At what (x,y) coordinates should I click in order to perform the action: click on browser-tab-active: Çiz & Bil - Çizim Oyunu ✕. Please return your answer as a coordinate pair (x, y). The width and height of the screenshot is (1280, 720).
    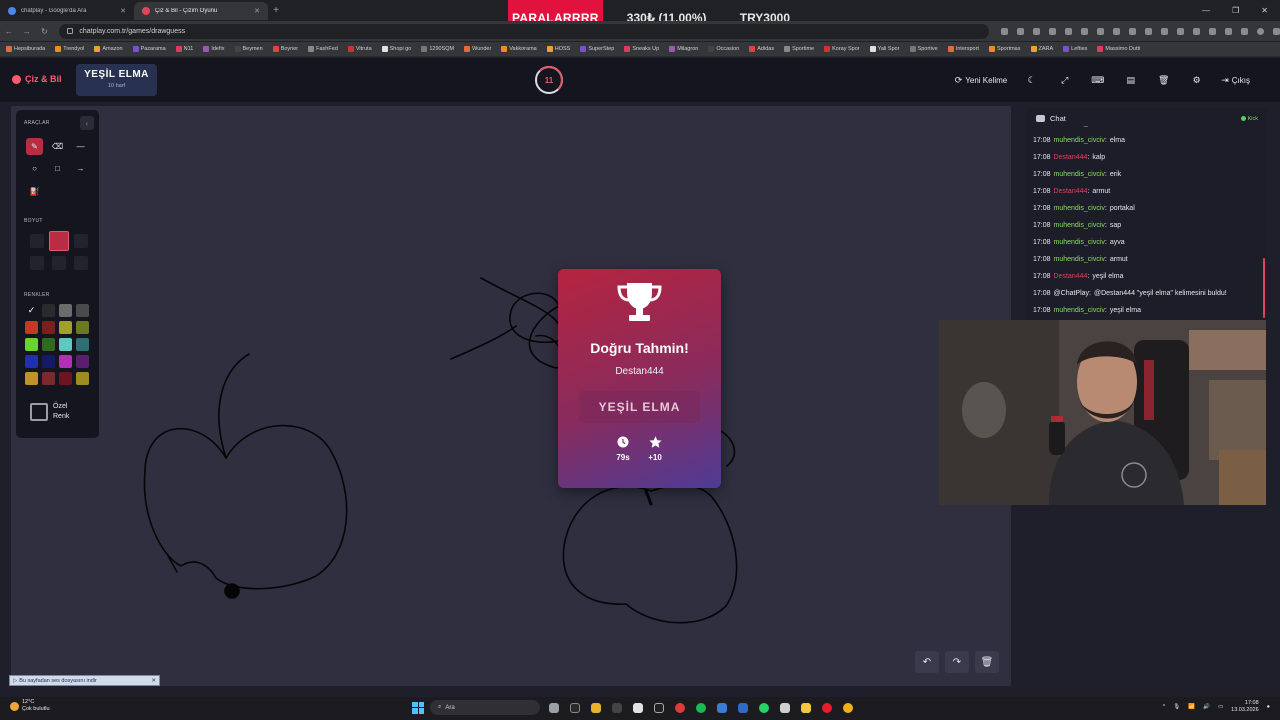
    Looking at the image, I should click on (201, 11).